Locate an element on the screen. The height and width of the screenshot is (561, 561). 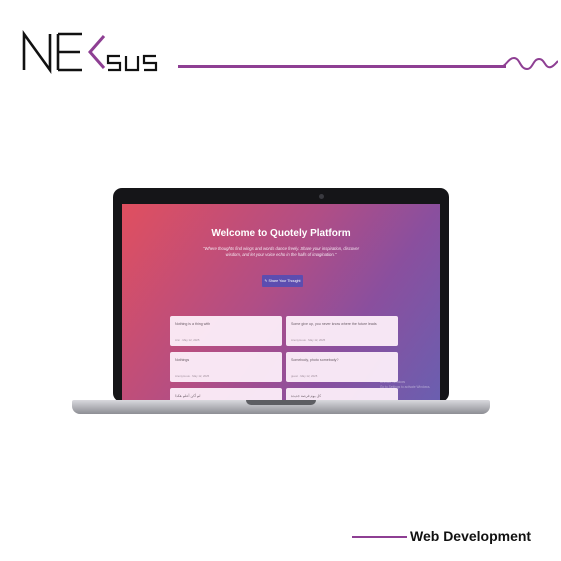
quote-text: Nothings is located at coordinates (182, 360).